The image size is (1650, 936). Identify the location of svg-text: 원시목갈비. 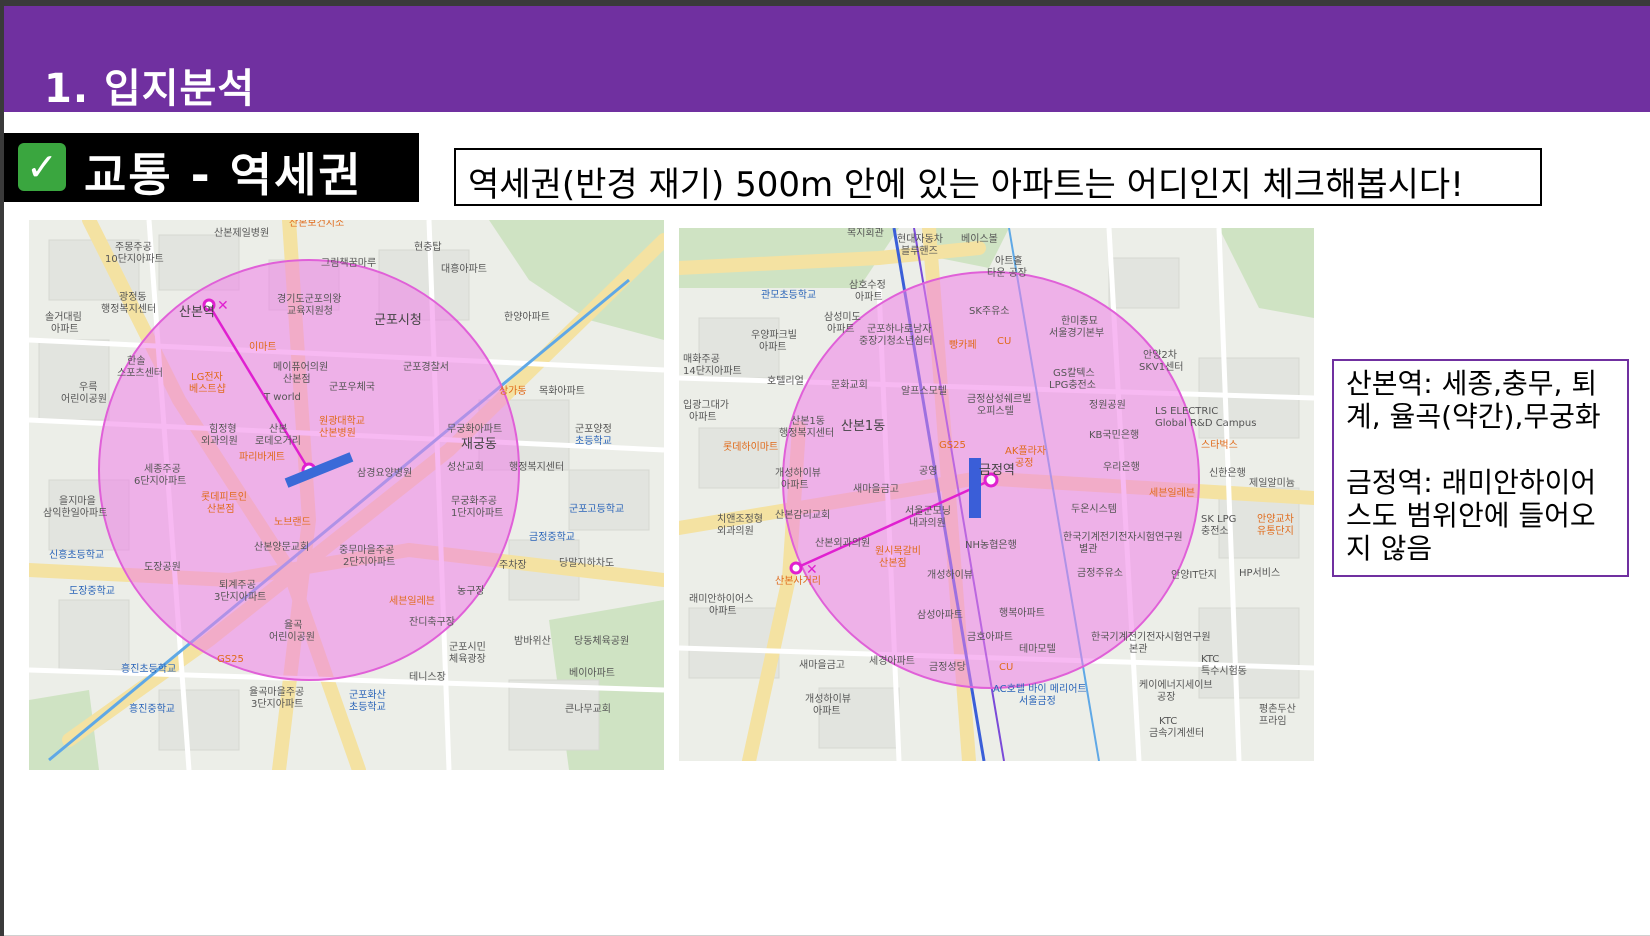
(898, 550).